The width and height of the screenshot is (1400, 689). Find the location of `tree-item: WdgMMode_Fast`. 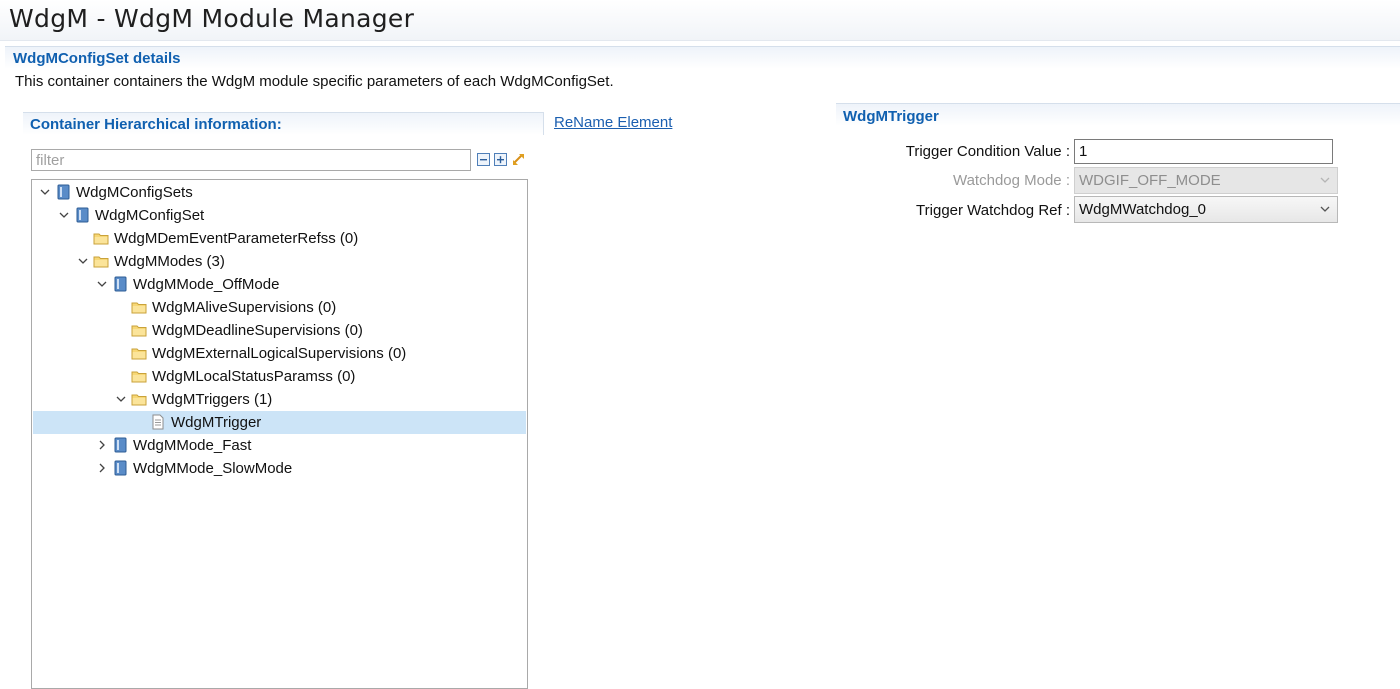

tree-item: WdgMMode_Fast is located at coordinates (279, 445).